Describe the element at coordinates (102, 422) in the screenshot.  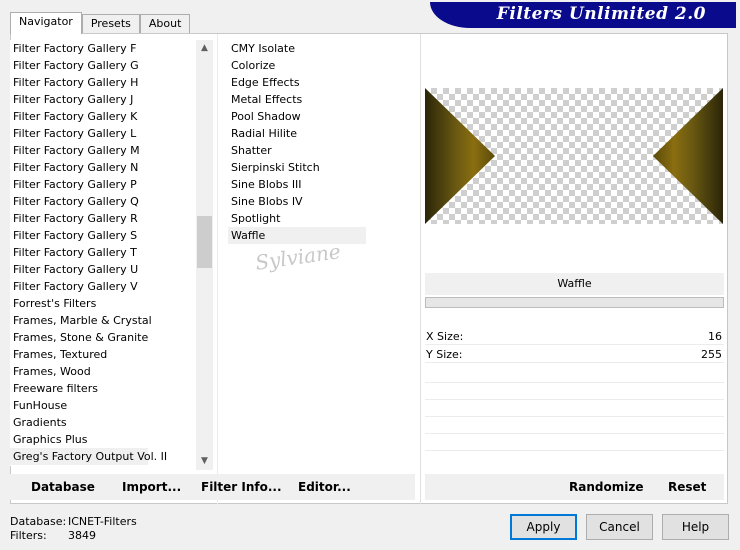
I see `list-item: Gradients` at that location.